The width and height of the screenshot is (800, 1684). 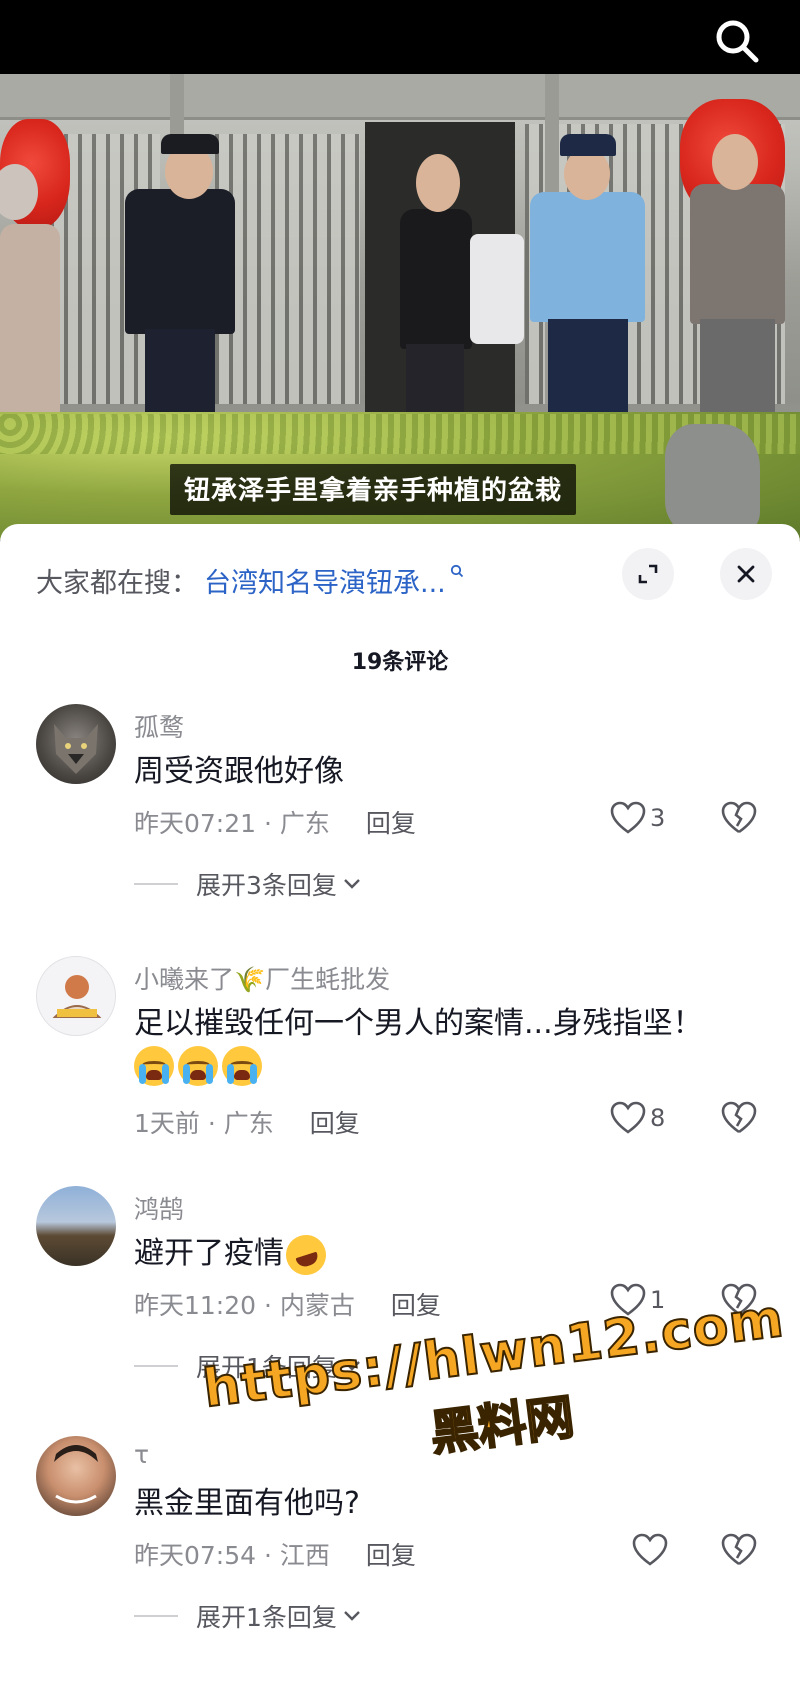 What do you see at coordinates (746, 574) in the screenshot?
I see `close-icon` at bounding box center [746, 574].